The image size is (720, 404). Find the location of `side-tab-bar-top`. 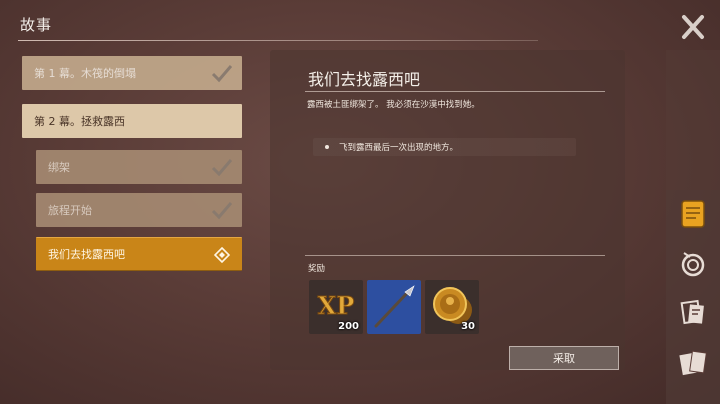

side-tab-bar-top is located at coordinates (693, 120).